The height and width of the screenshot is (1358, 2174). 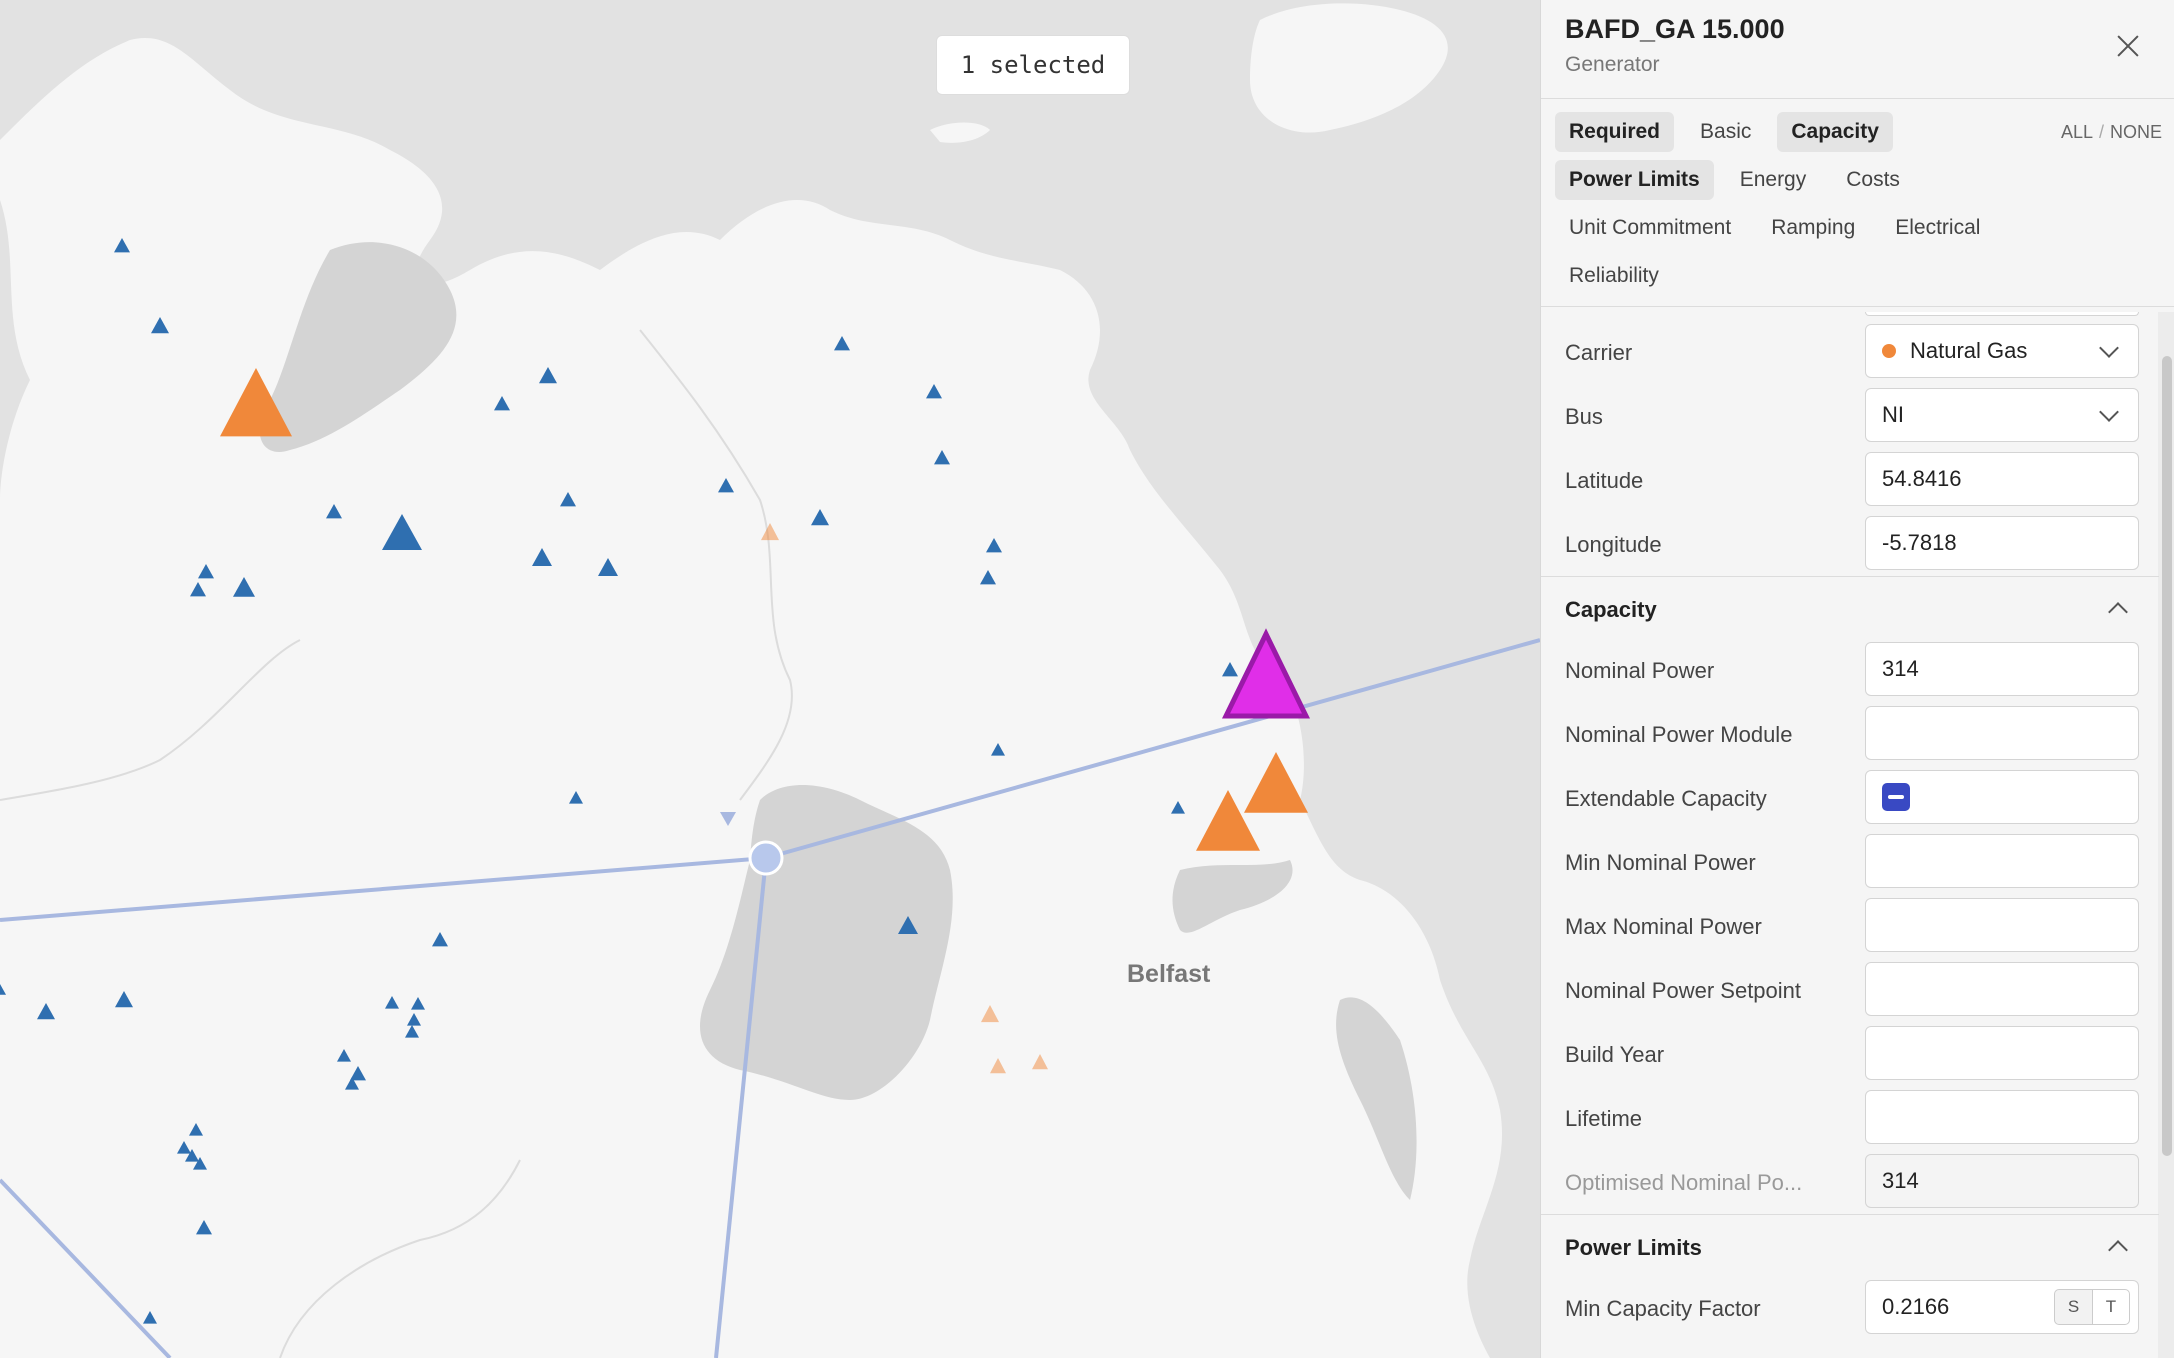 What do you see at coordinates (1850, 542) in the screenshot?
I see `field-row-longitude: Longitude -5.7818` at bounding box center [1850, 542].